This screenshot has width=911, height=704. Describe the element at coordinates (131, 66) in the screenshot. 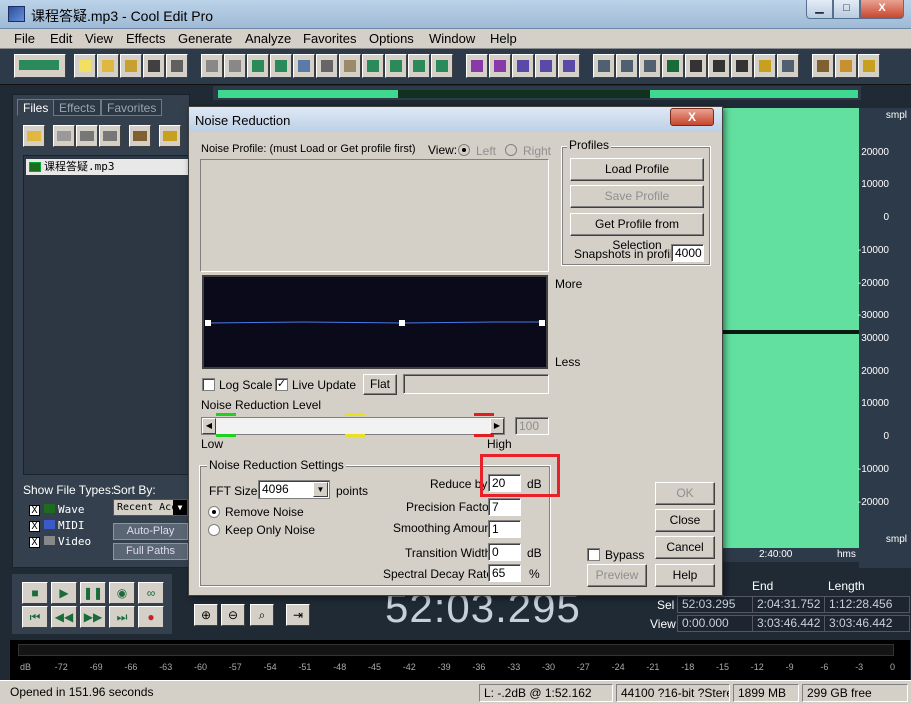

I see `open-append-button` at that location.